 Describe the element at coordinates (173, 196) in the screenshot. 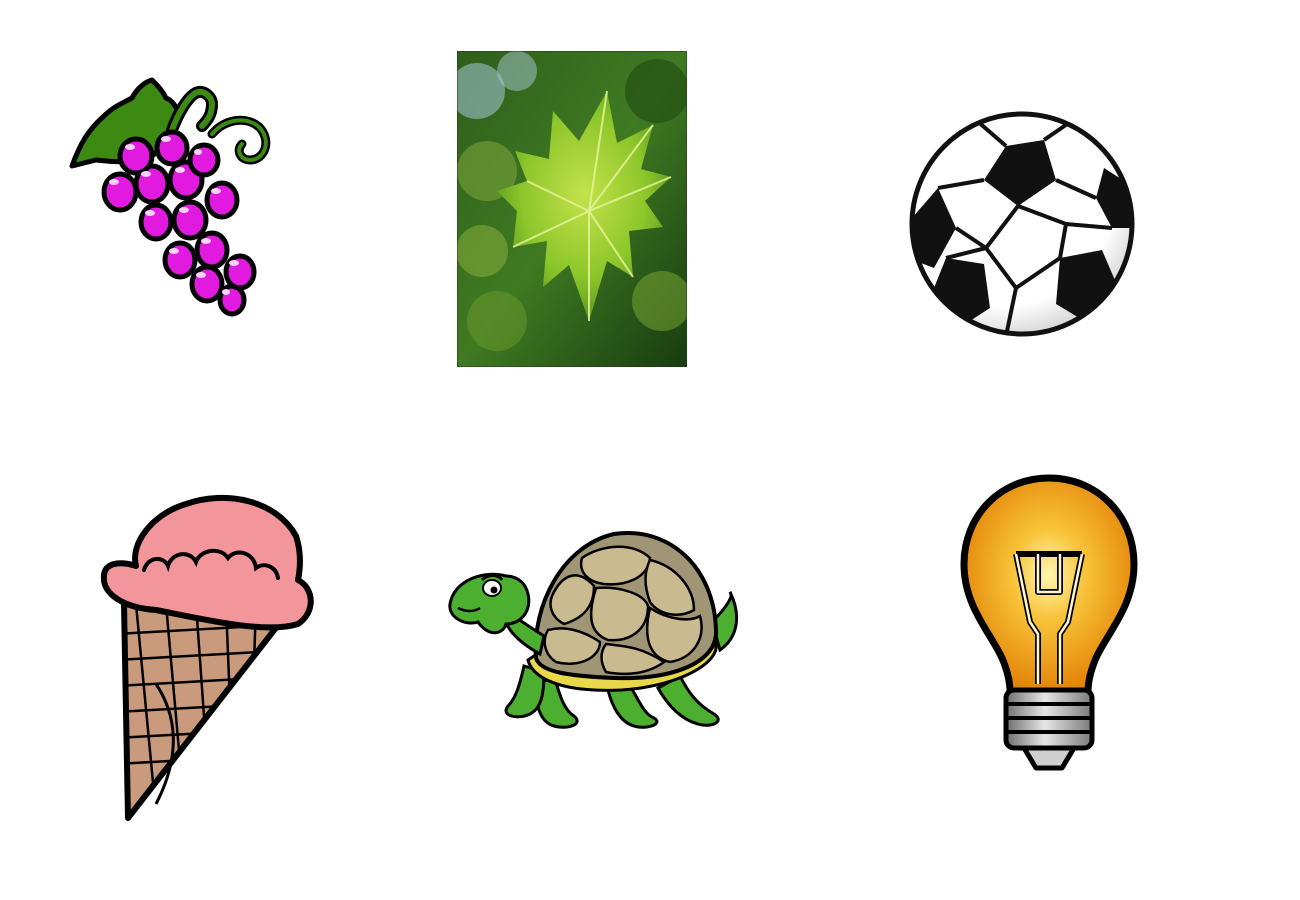

I see `grapes-icon` at that location.